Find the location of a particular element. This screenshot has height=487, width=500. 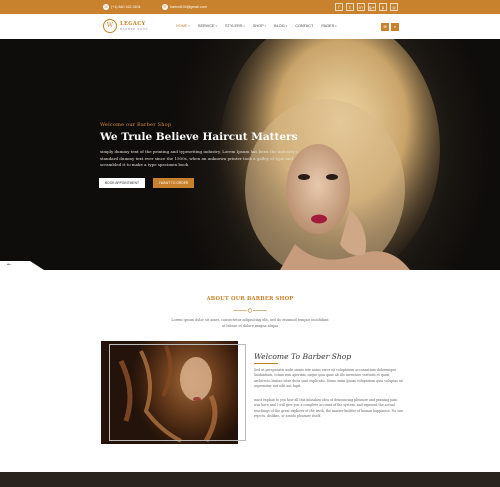

cart-icon: ⊞ is located at coordinates (385, 27).